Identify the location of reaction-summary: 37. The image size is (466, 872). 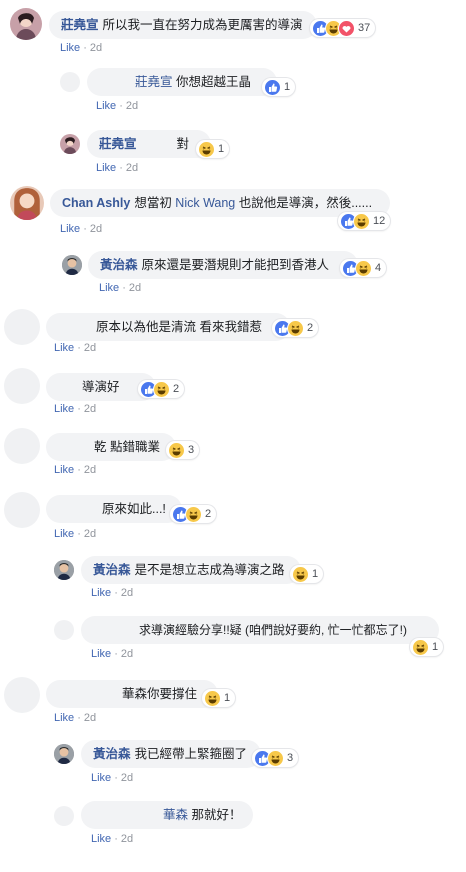
(343, 28).